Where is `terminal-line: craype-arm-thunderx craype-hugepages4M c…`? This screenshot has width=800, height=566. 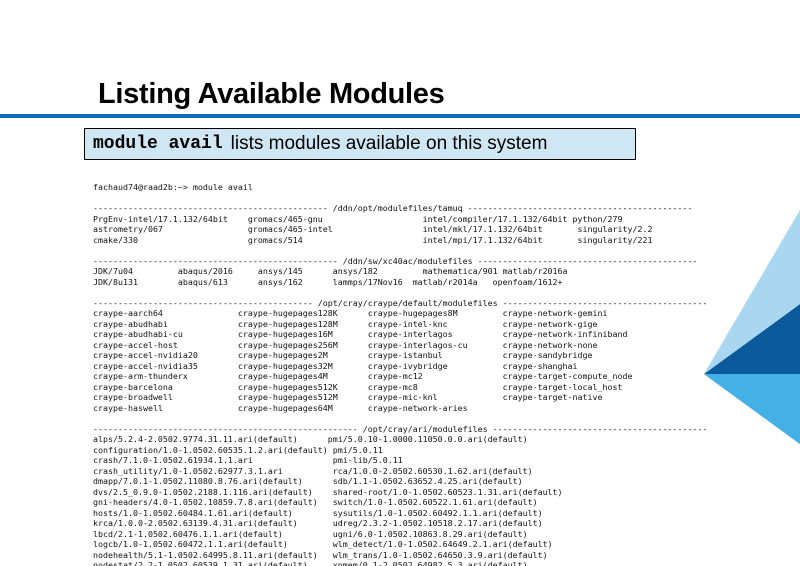 terminal-line: craype-arm-thunderx craype-hugepages4M c… is located at coordinates (363, 376).